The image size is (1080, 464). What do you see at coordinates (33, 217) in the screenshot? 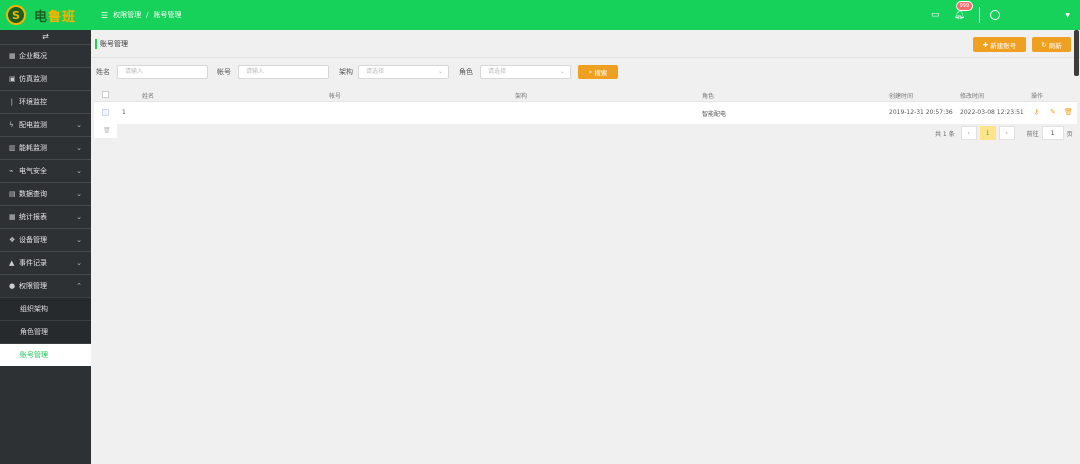
I see `sidebar-item-label: 统计报表` at bounding box center [33, 217].